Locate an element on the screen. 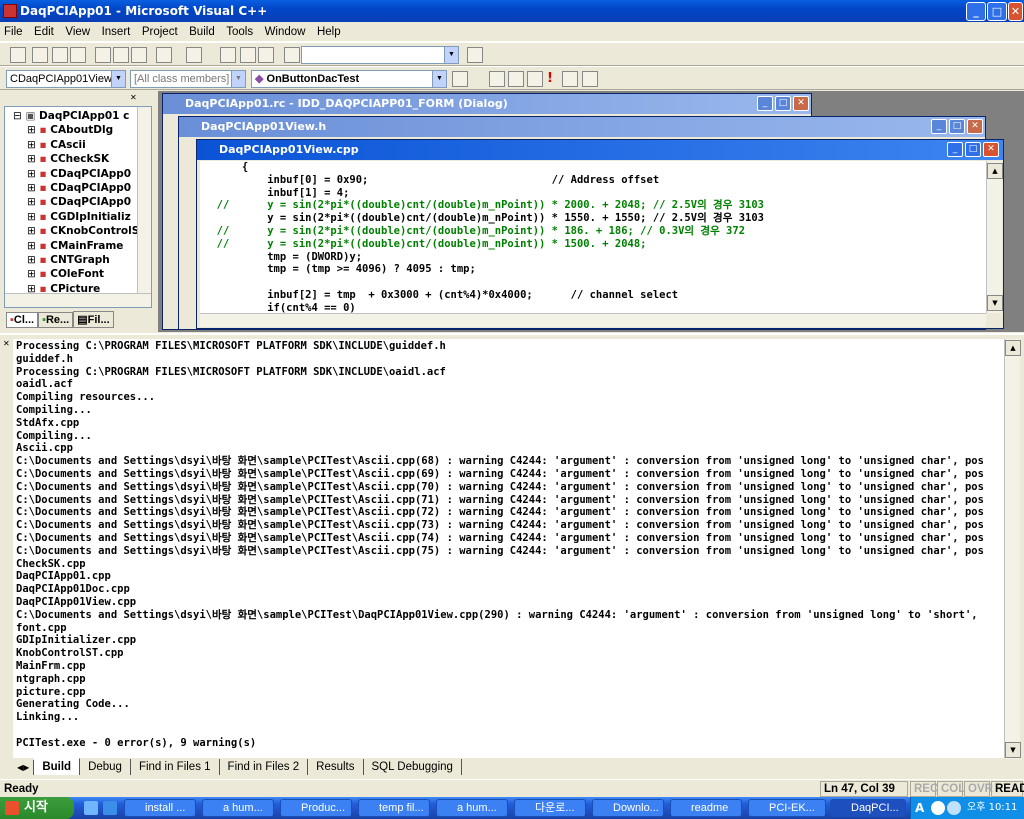 The width and height of the screenshot is (1024, 819). cut-icon is located at coordinates (103, 55).